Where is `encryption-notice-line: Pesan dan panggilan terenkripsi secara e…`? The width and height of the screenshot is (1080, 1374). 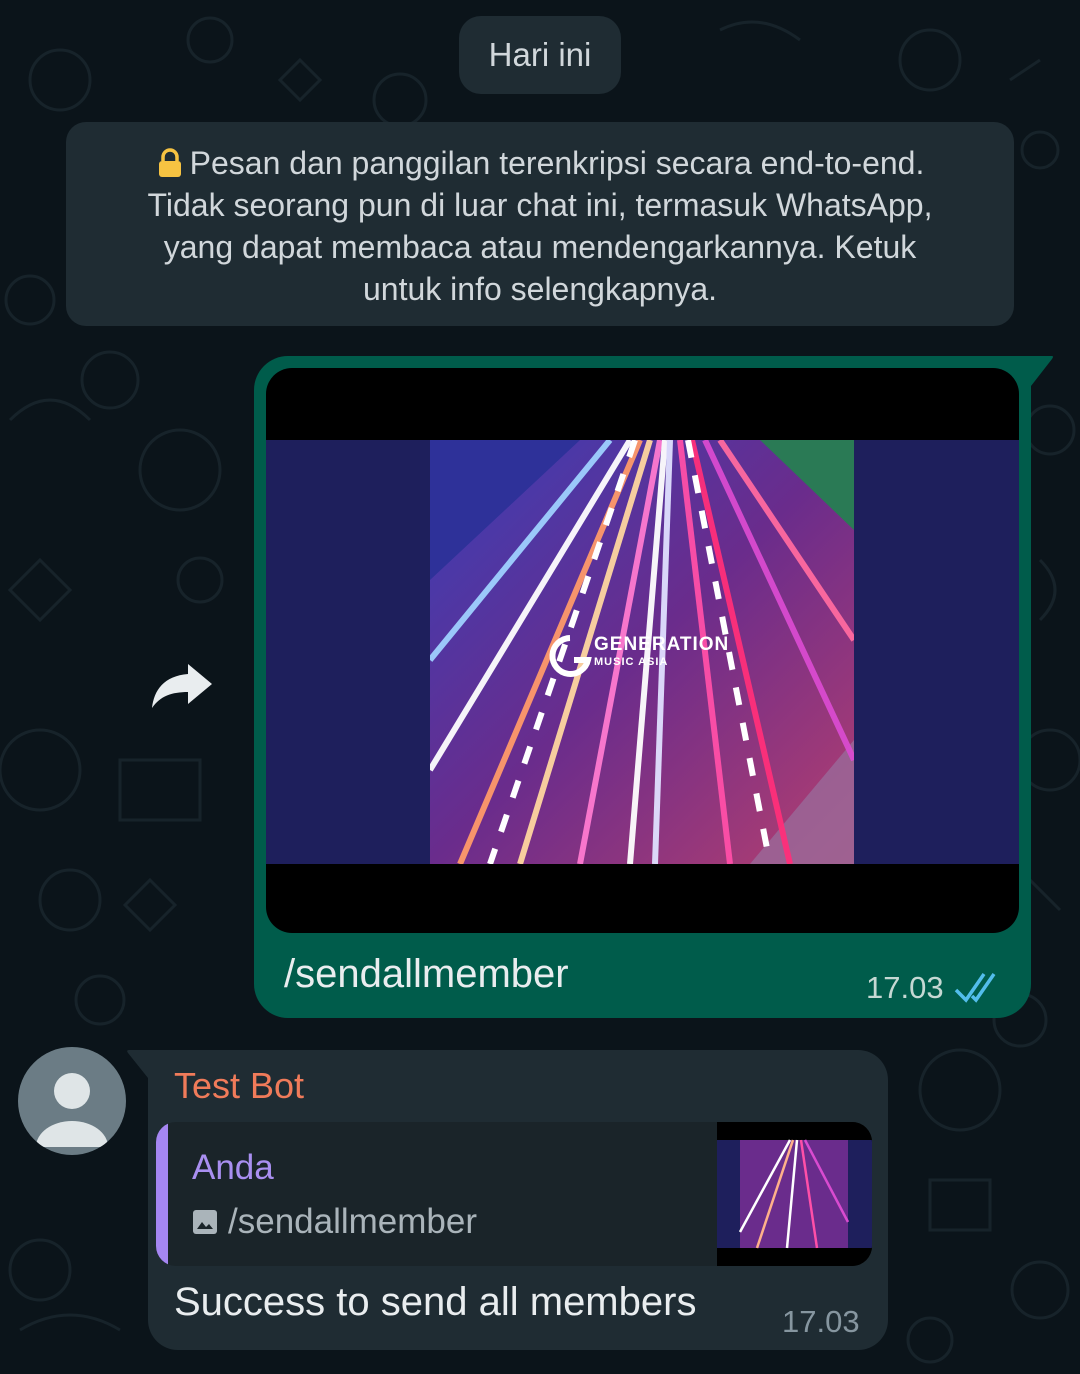 encryption-notice-line: Pesan dan panggilan terenkripsi secara e… is located at coordinates (540, 163).